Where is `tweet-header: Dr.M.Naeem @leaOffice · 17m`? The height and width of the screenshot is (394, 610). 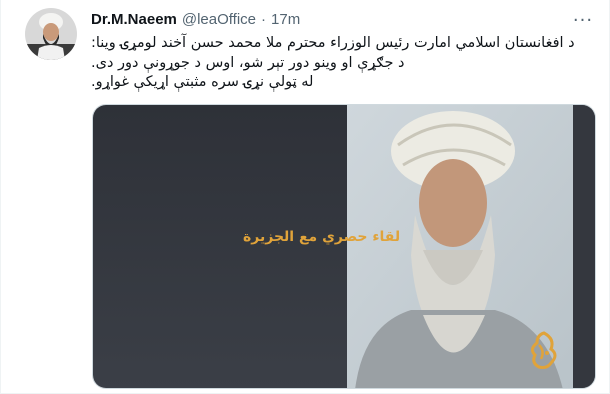
tweet-header: Dr.M.Naeem @leaOffice · 17m is located at coordinates (195, 19).